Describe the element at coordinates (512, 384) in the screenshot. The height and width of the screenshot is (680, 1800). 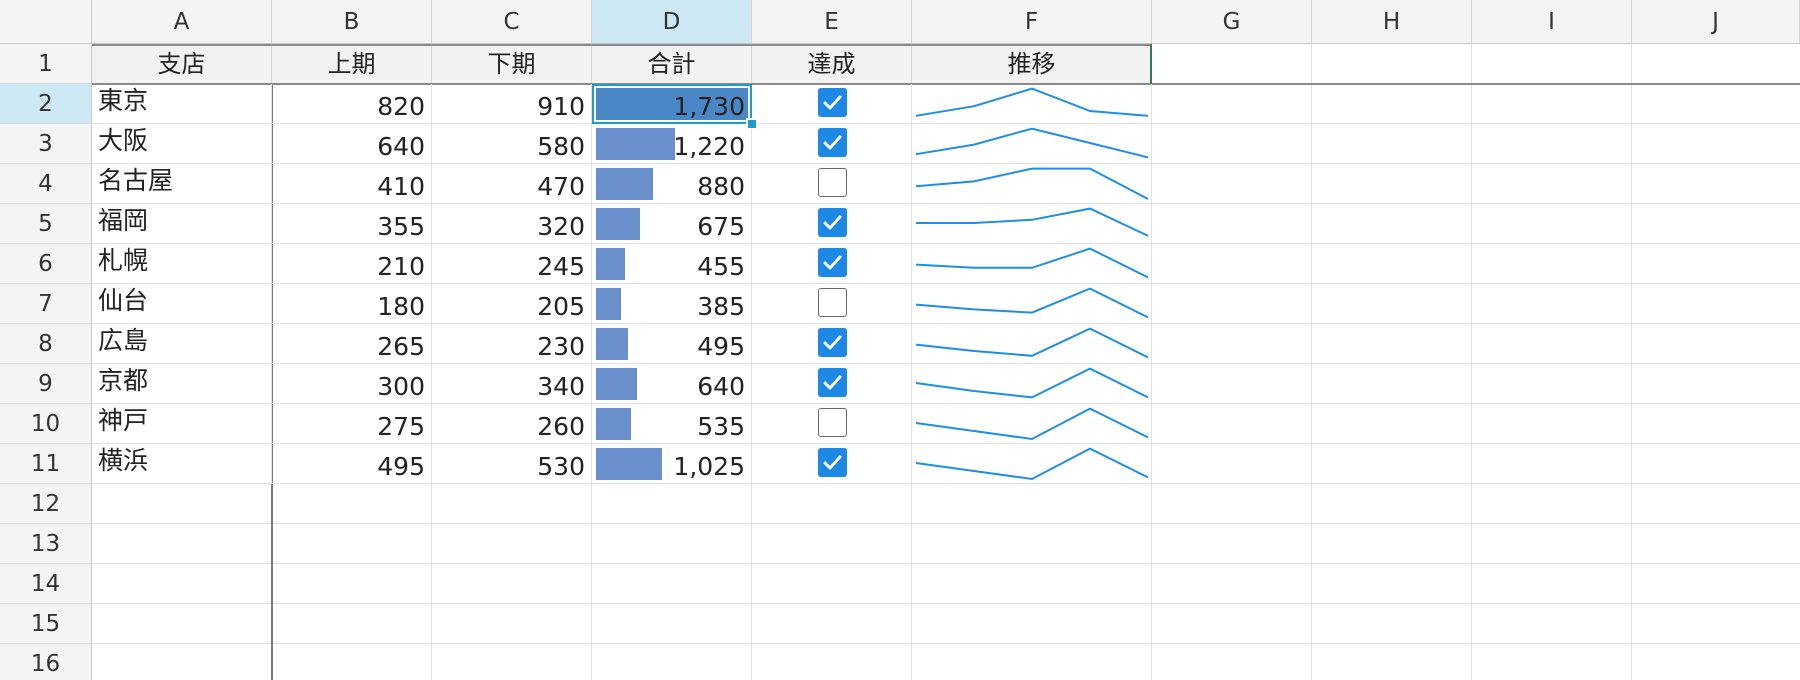
I see `cell-second-half: 340` at that location.